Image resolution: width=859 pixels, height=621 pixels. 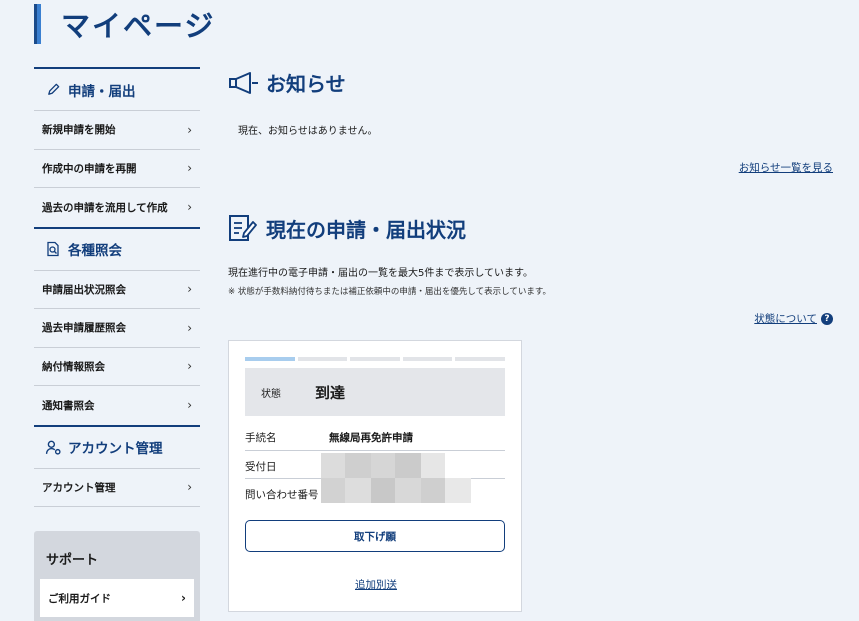 I want to click on procedure-name: 無線局再免許申請, so click(x=371, y=438).